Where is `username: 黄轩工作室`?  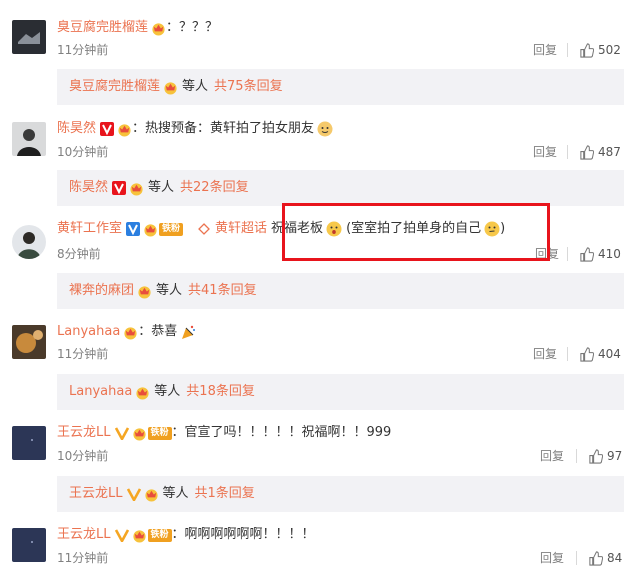 username: 黄轩工作室 is located at coordinates (89, 229).